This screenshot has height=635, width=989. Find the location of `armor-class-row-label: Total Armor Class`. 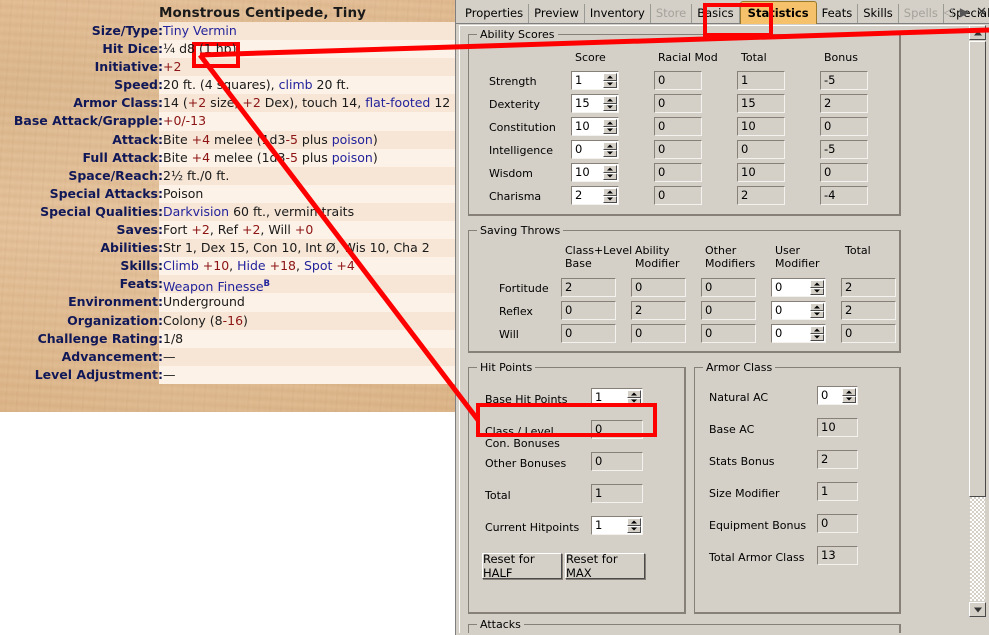

armor-class-row-label: Total Armor Class is located at coordinates (757, 557).